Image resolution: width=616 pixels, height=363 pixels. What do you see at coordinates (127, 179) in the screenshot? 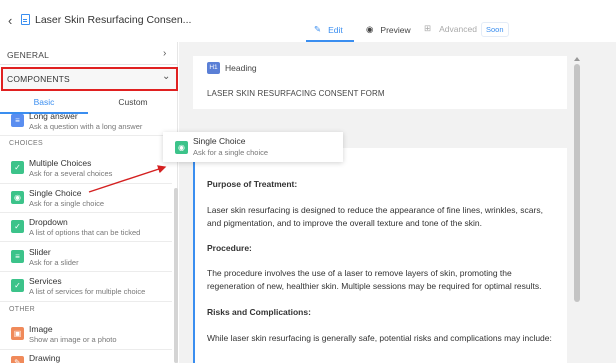
I see `annotation-arrow` at bounding box center [127, 179].